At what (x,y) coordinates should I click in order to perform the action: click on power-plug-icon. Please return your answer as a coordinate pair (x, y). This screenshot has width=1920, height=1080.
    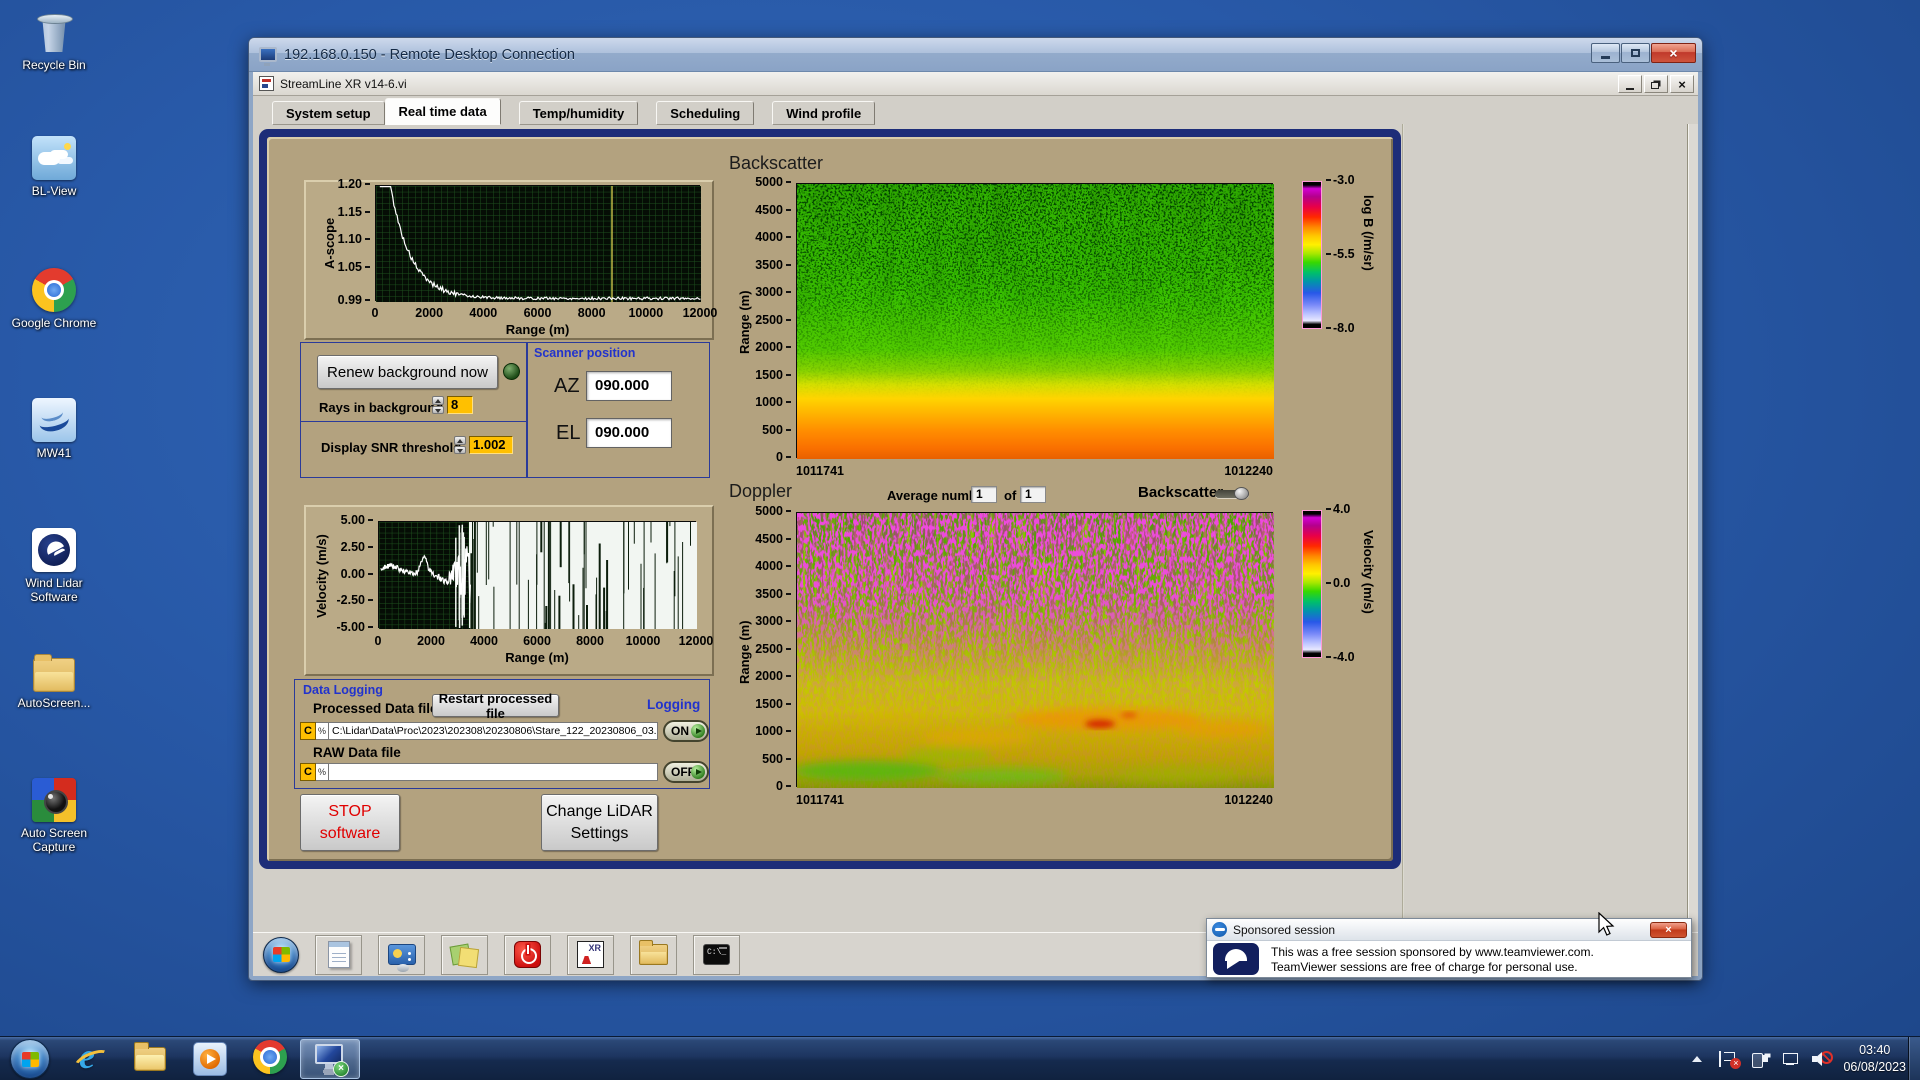
    Looking at the image, I should click on (1759, 1059).